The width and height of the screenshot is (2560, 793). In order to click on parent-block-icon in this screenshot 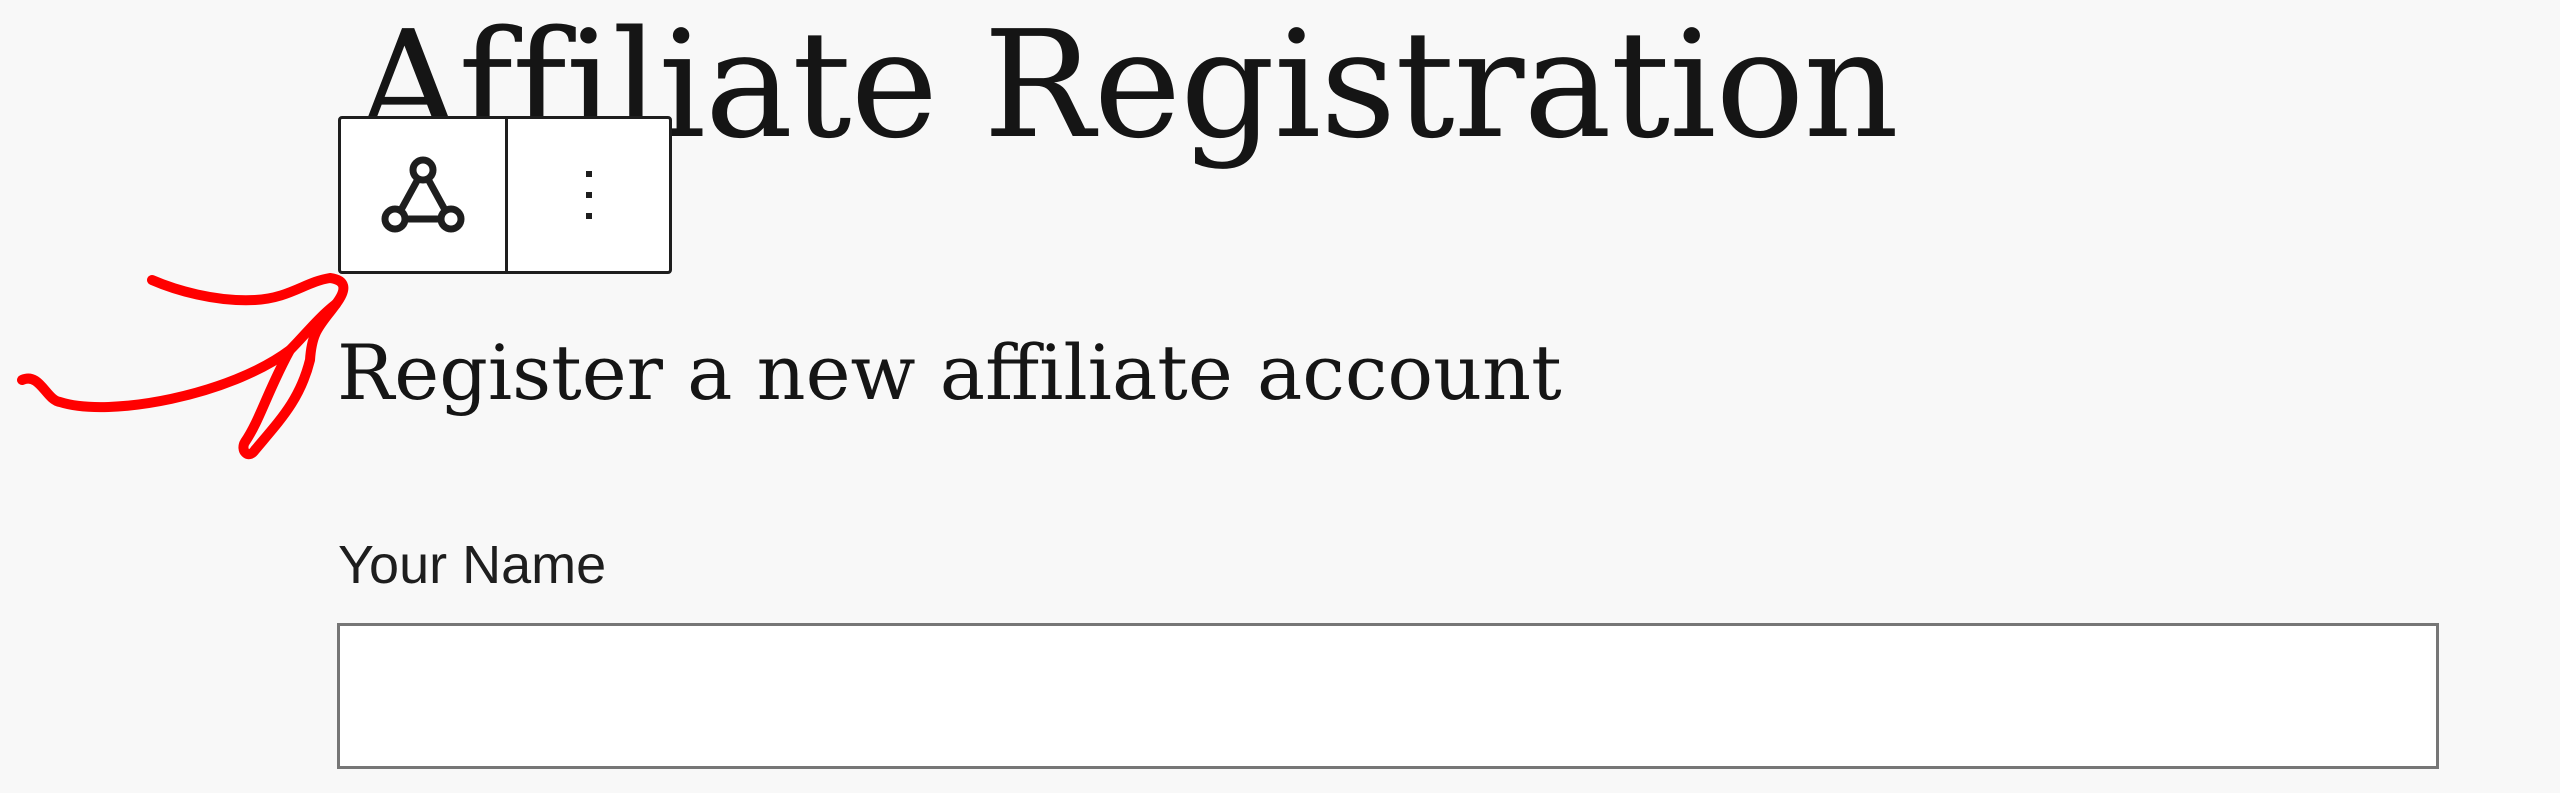, I will do `click(423, 194)`.